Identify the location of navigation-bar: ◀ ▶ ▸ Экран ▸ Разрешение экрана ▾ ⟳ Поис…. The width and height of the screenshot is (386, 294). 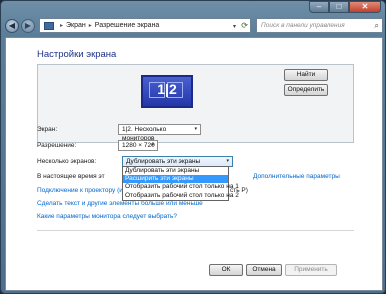
(194, 26).